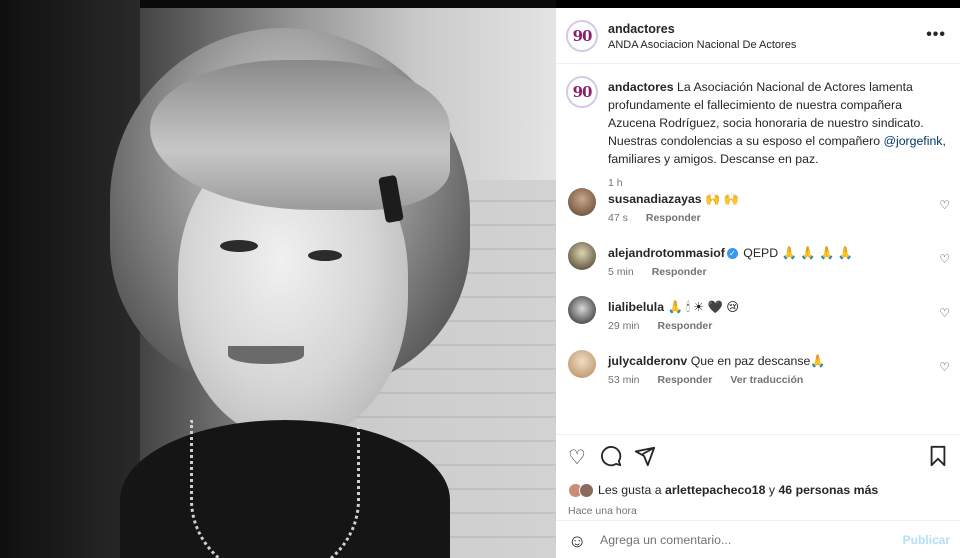 The width and height of the screenshot is (960, 558). Describe the element at coordinates (912, 141) in the screenshot. I see `caption-mention: @jorgefink` at that location.